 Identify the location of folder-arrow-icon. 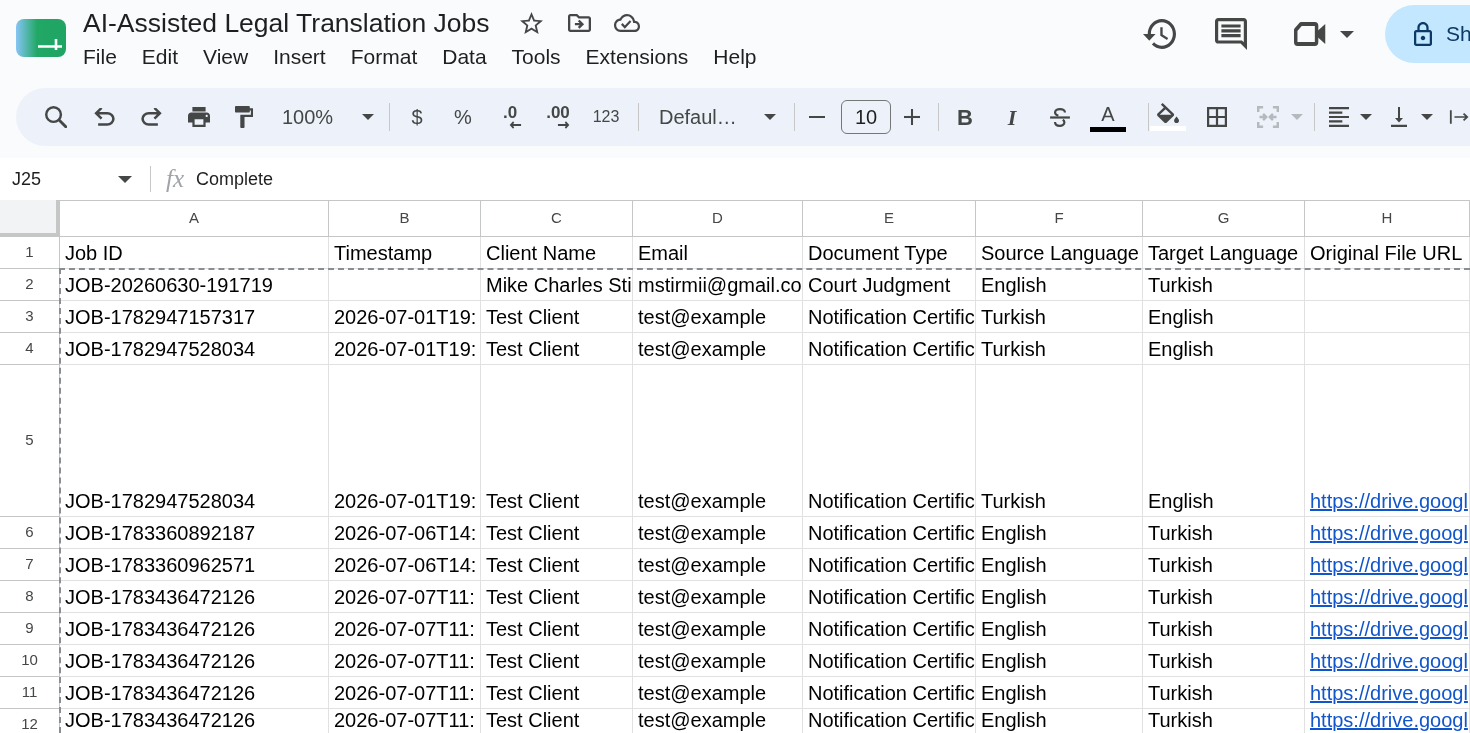
(579, 23).